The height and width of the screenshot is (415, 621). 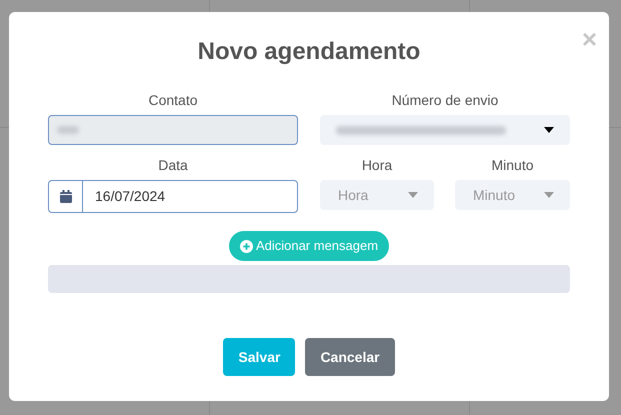 What do you see at coordinates (259, 357) in the screenshot?
I see `save-button: Salvar` at bounding box center [259, 357].